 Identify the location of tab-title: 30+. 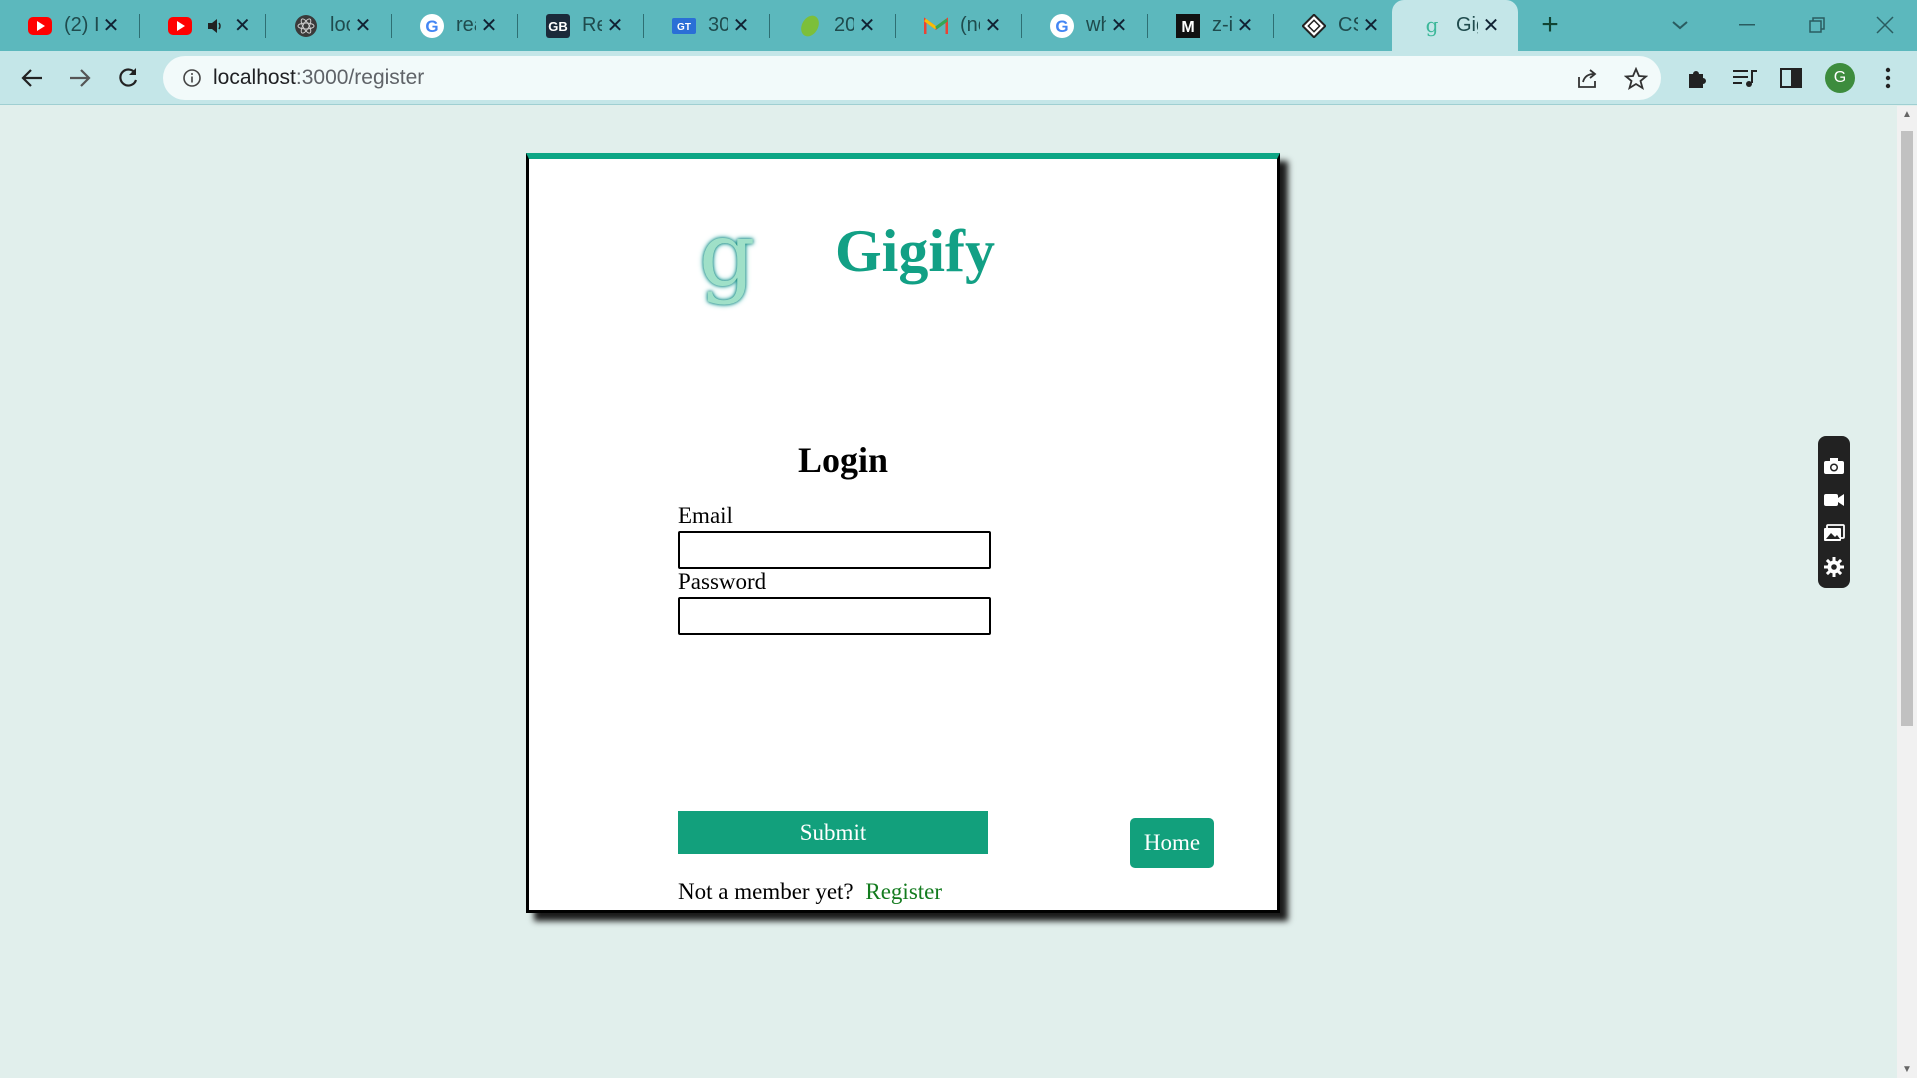
(718, 25).